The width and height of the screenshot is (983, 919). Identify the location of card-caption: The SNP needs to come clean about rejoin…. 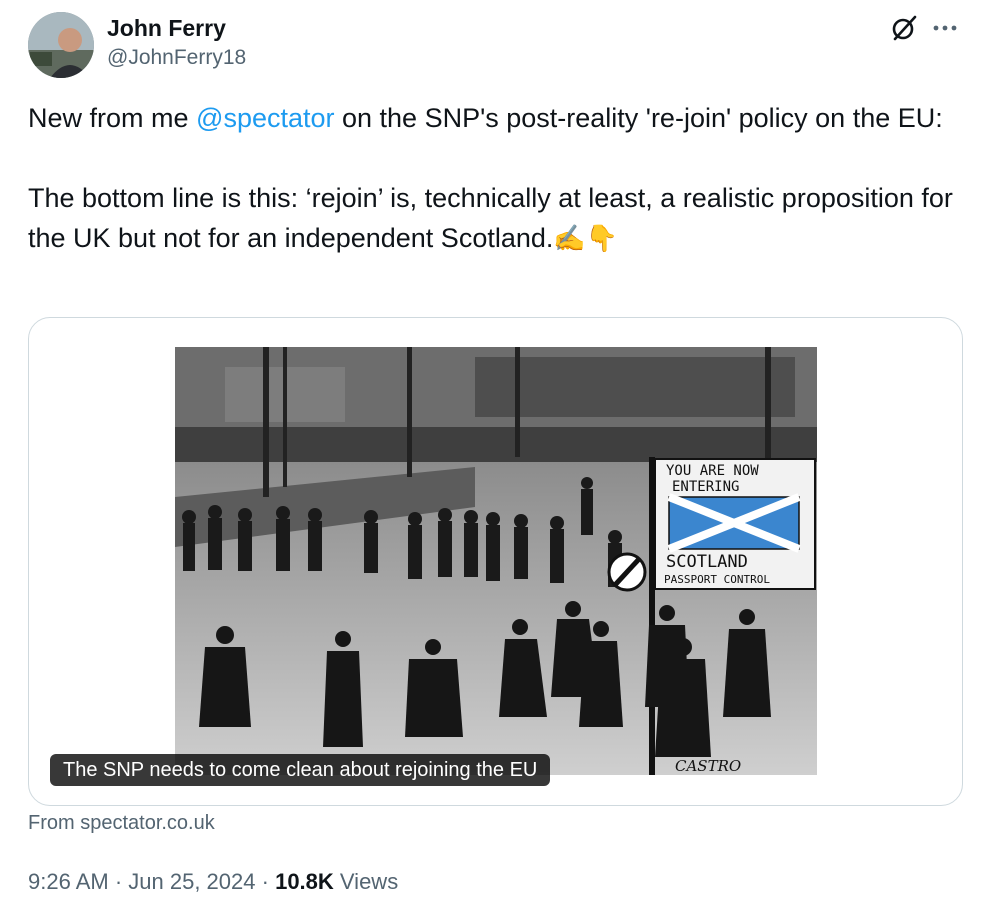
(300, 770).